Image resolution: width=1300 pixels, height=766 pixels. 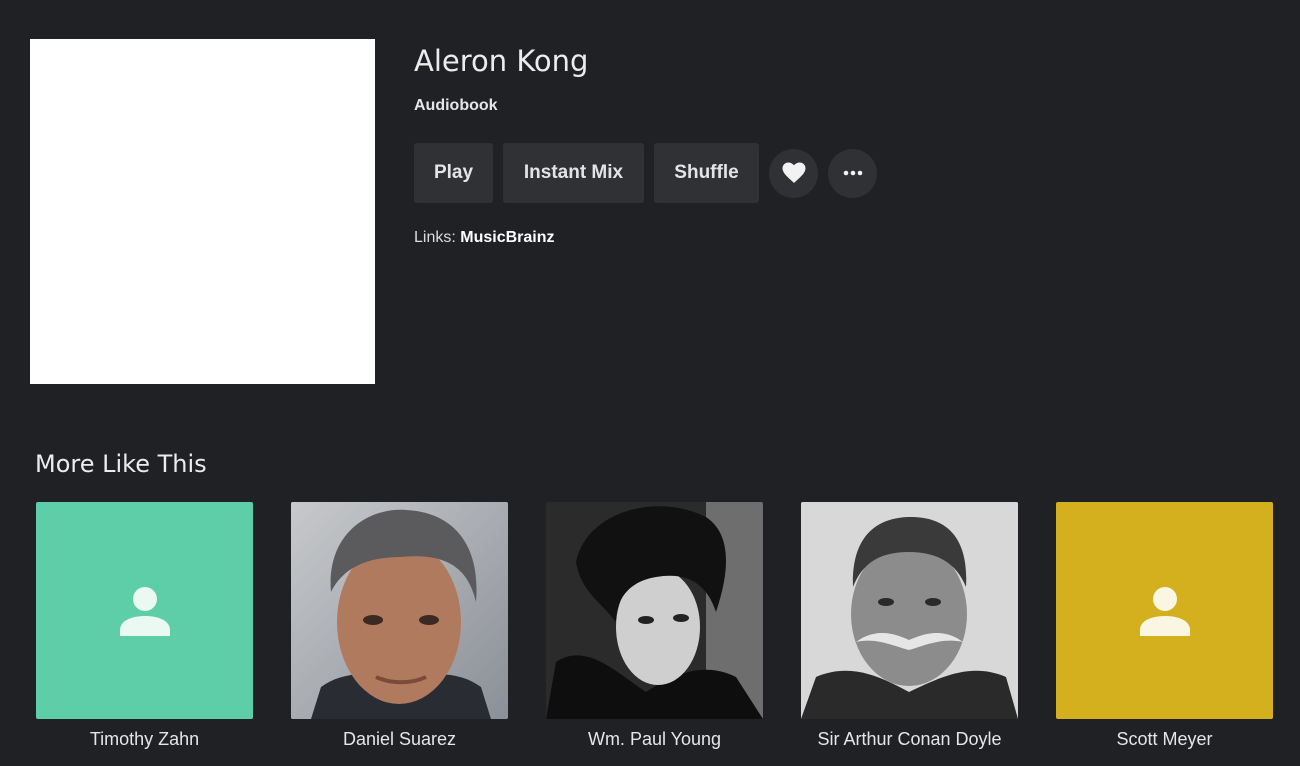 I want to click on artist-card: Scott Meyer, so click(x=1164, y=625).